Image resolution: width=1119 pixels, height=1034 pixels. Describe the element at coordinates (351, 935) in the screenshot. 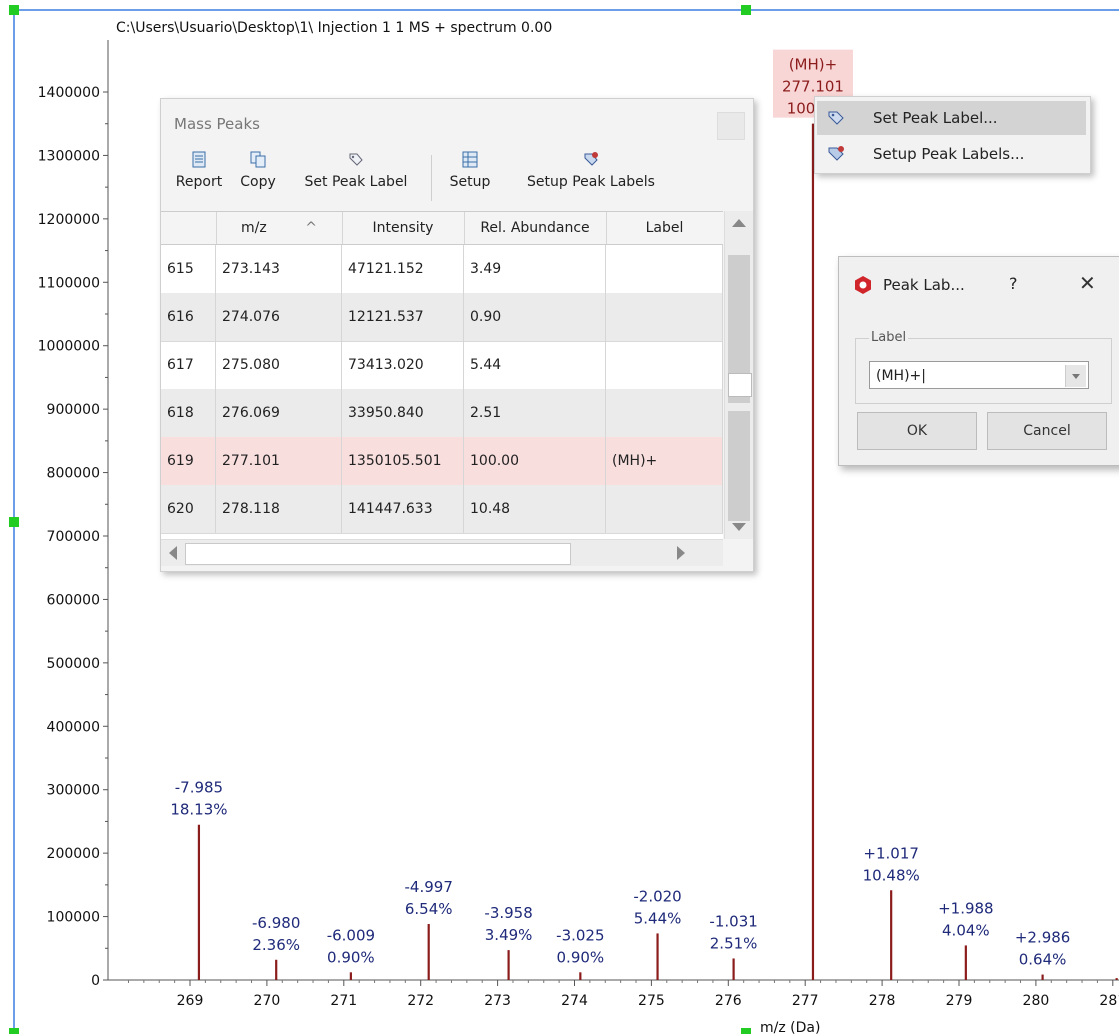

I see `peak-annotation: -6.009` at that location.